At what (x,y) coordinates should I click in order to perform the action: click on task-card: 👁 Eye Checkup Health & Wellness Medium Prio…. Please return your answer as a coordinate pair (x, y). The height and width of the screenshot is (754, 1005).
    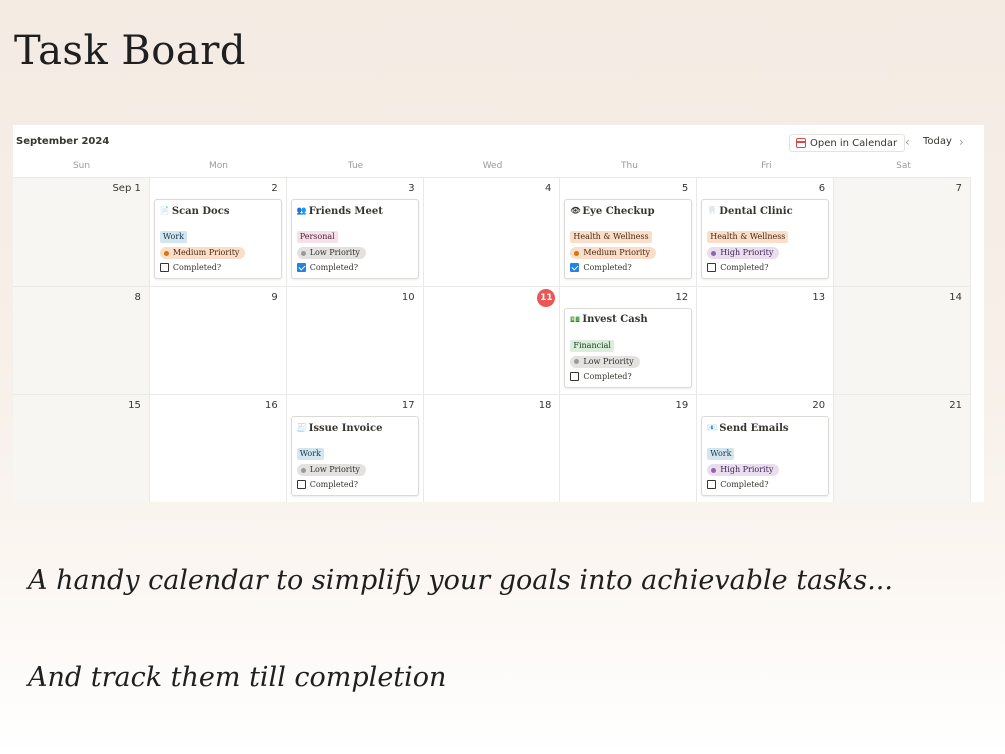
    Looking at the image, I should click on (628, 239).